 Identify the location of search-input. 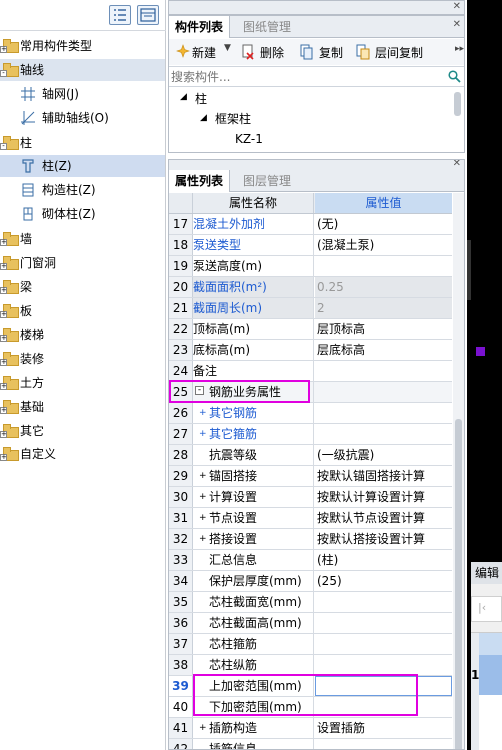
(306, 77).